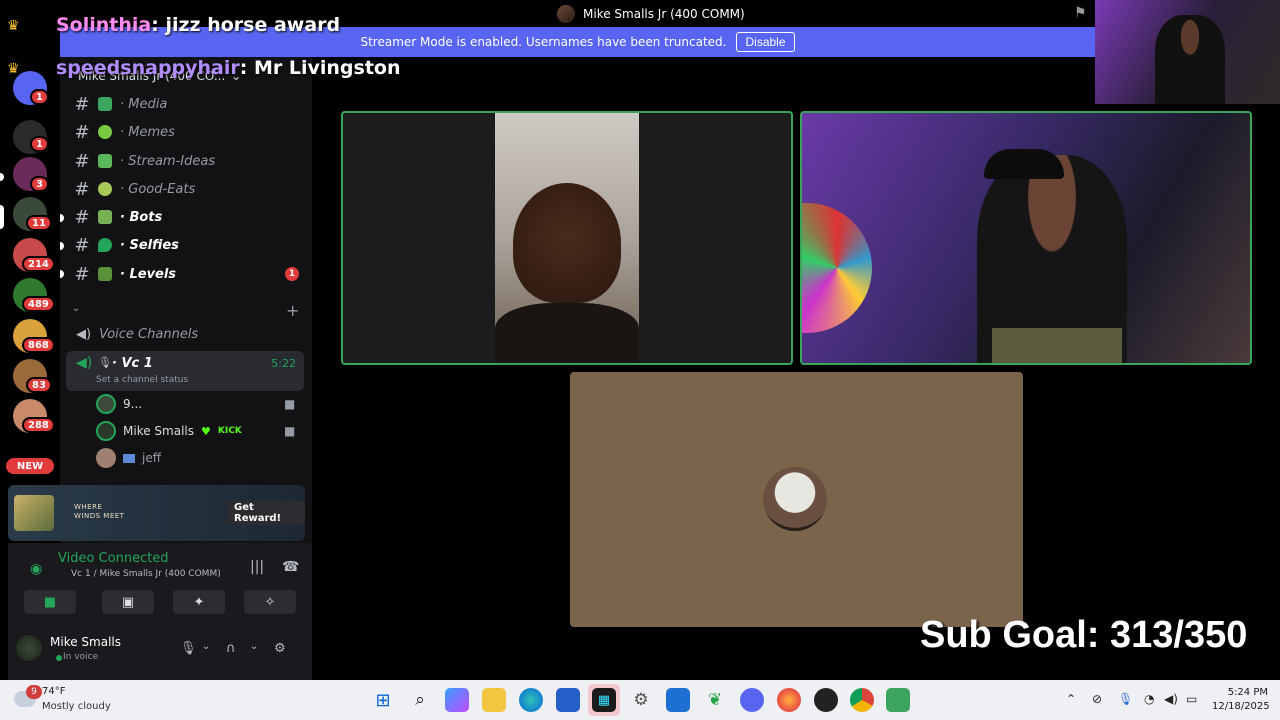 This screenshot has height=720, width=1280. I want to click on screen-share-button: ▣, so click(128, 602).